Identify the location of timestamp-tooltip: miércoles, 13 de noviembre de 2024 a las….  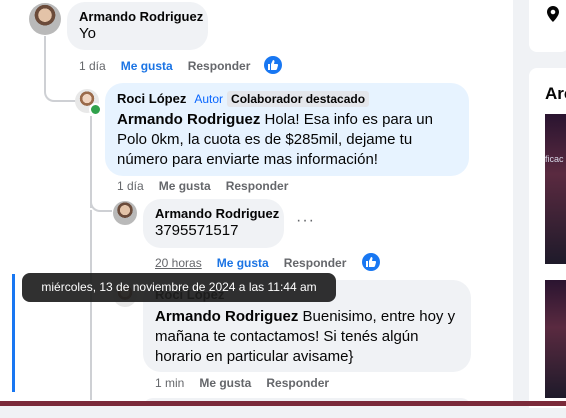
(179, 287).